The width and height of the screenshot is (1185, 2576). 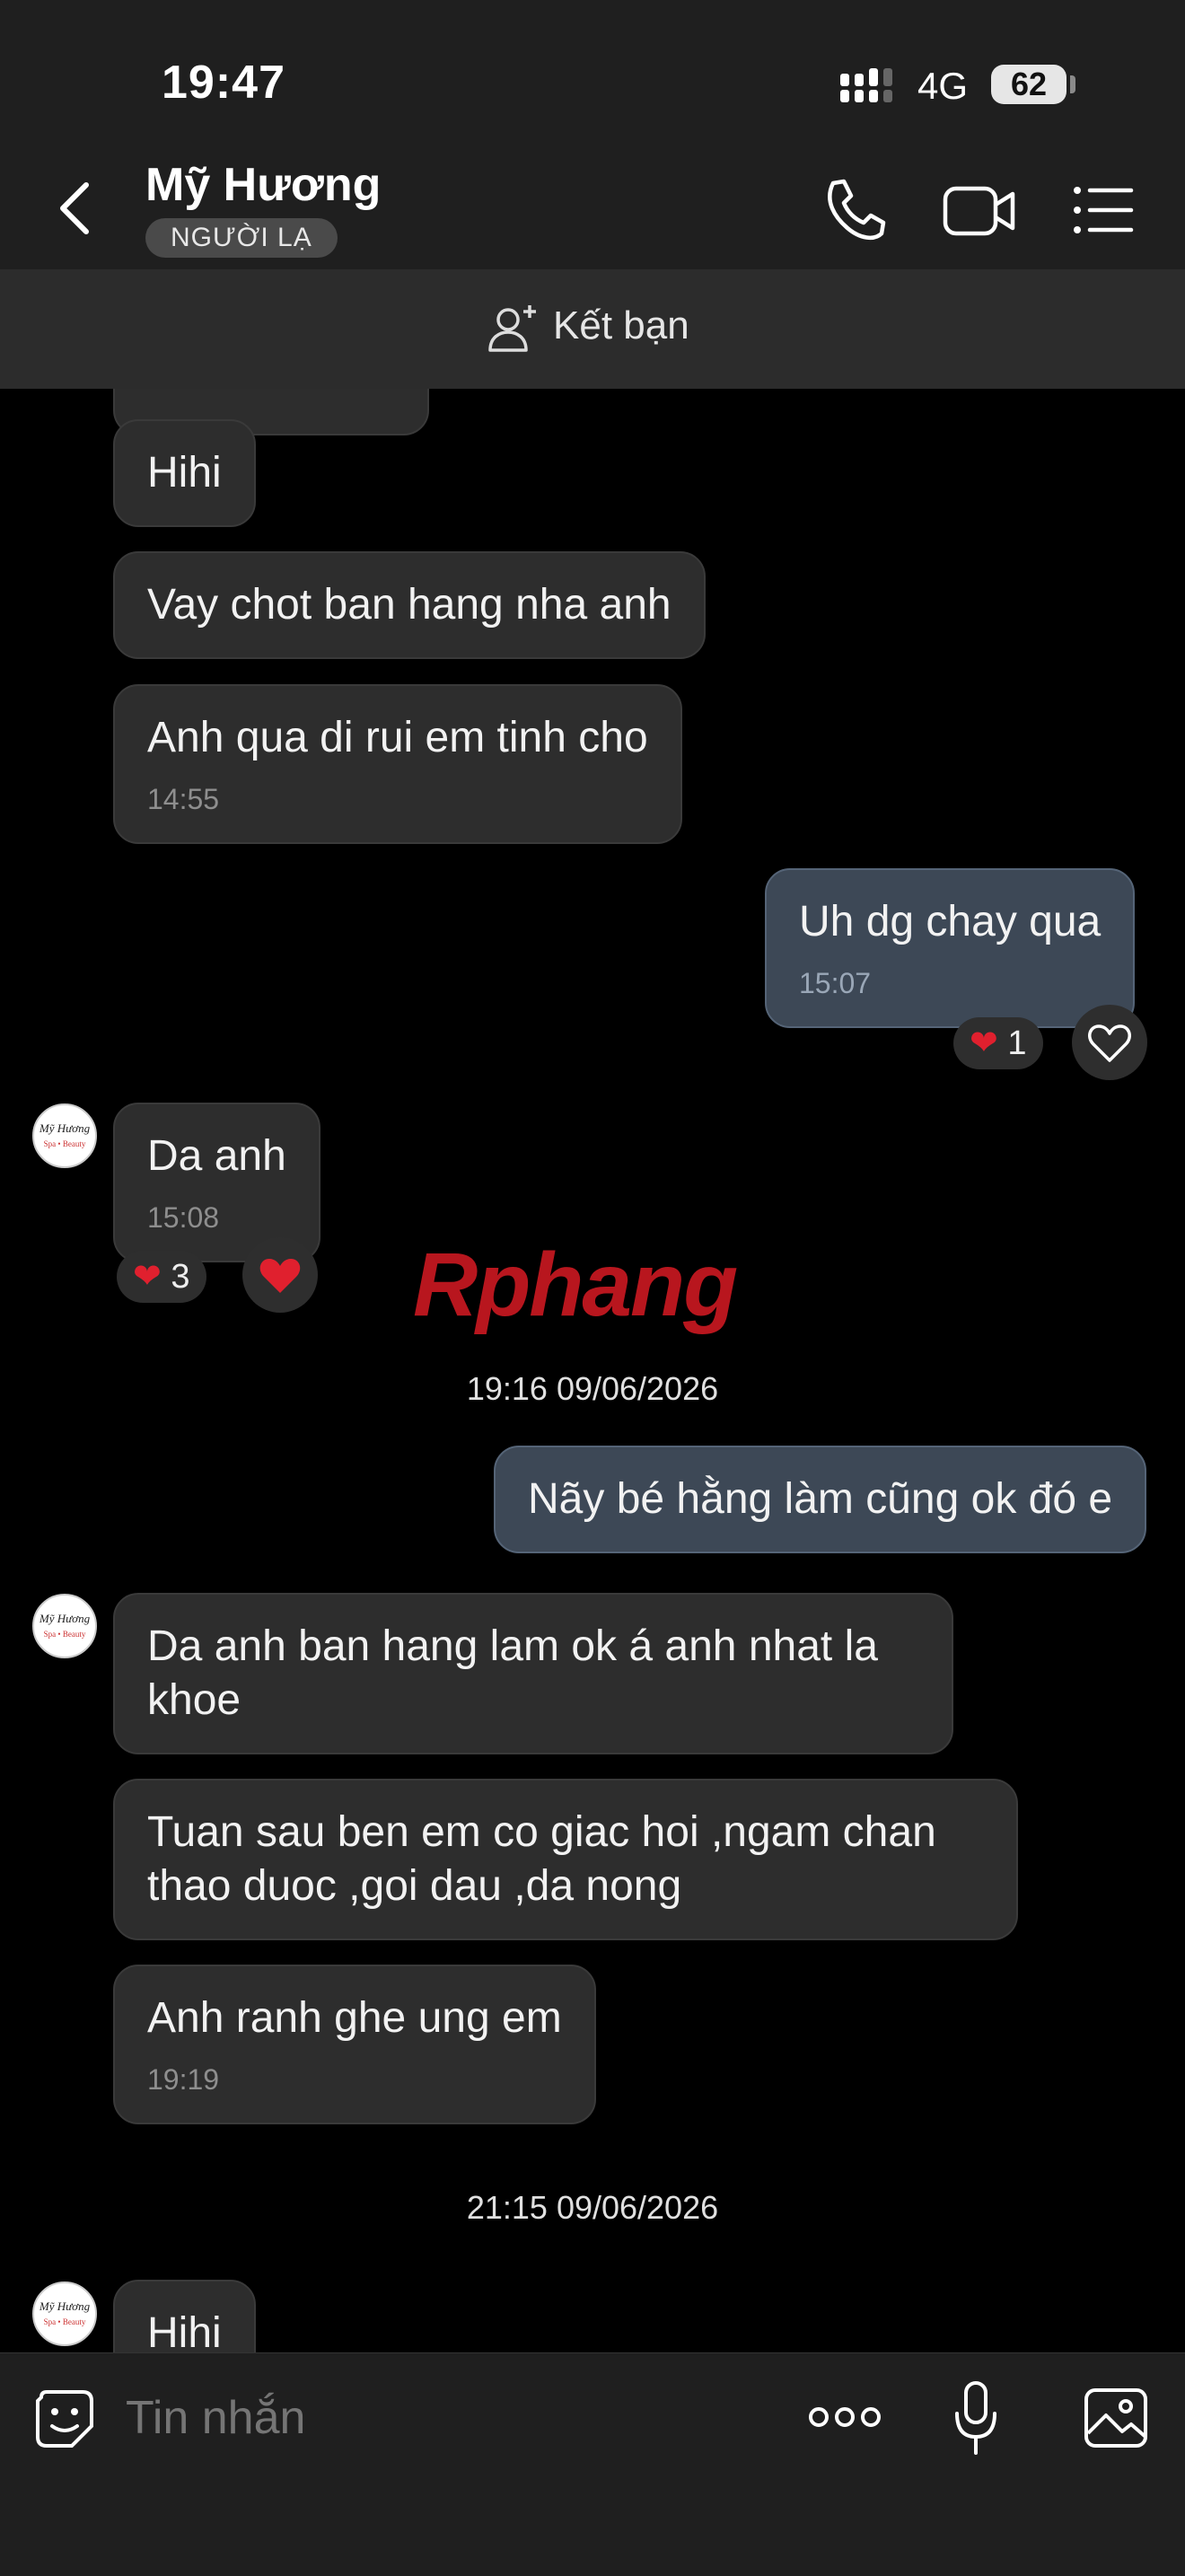 I want to click on message-bubble: Anh ranh ghe ung em 19:19, so click(x=354, y=2044).